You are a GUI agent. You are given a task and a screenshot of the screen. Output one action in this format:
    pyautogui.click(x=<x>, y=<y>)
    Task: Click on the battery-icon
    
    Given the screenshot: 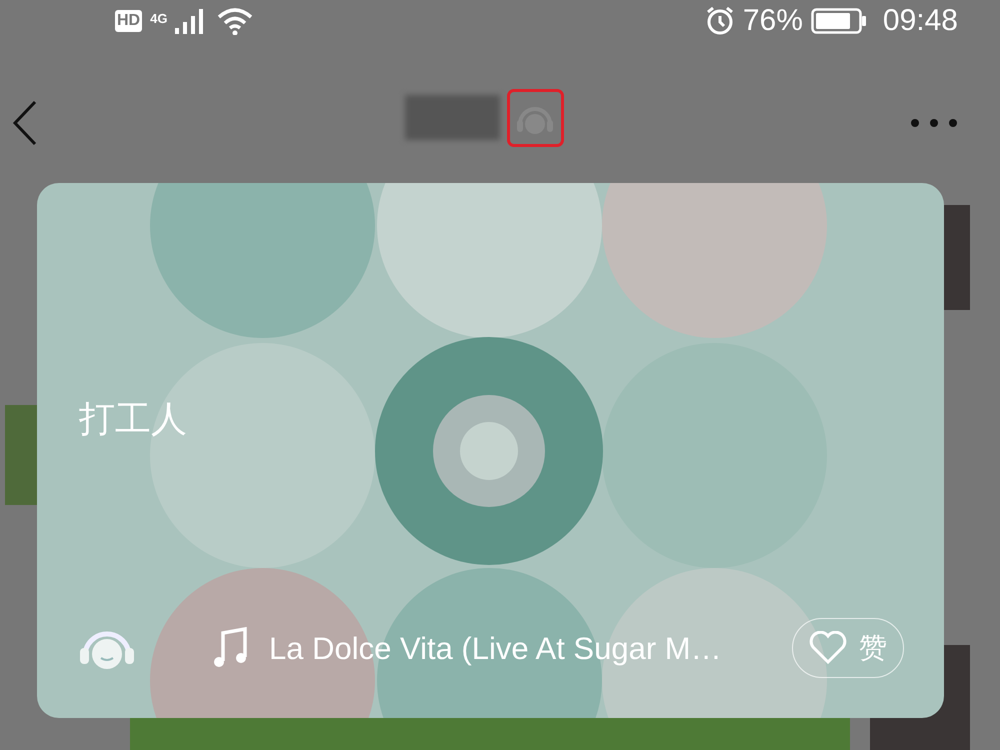 What is the action you would take?
    pyautogui.click(x=838, y=21)
    